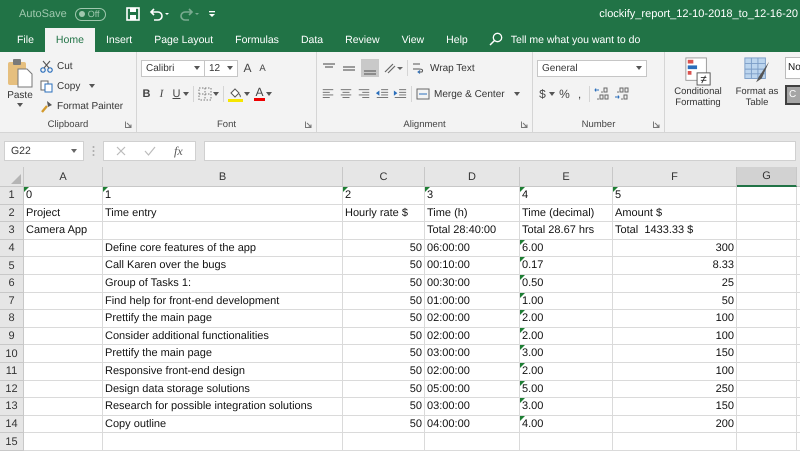  Describe the element at coordinates (675, 249) in the screenshot. I see `table-cell: 300` at that location.